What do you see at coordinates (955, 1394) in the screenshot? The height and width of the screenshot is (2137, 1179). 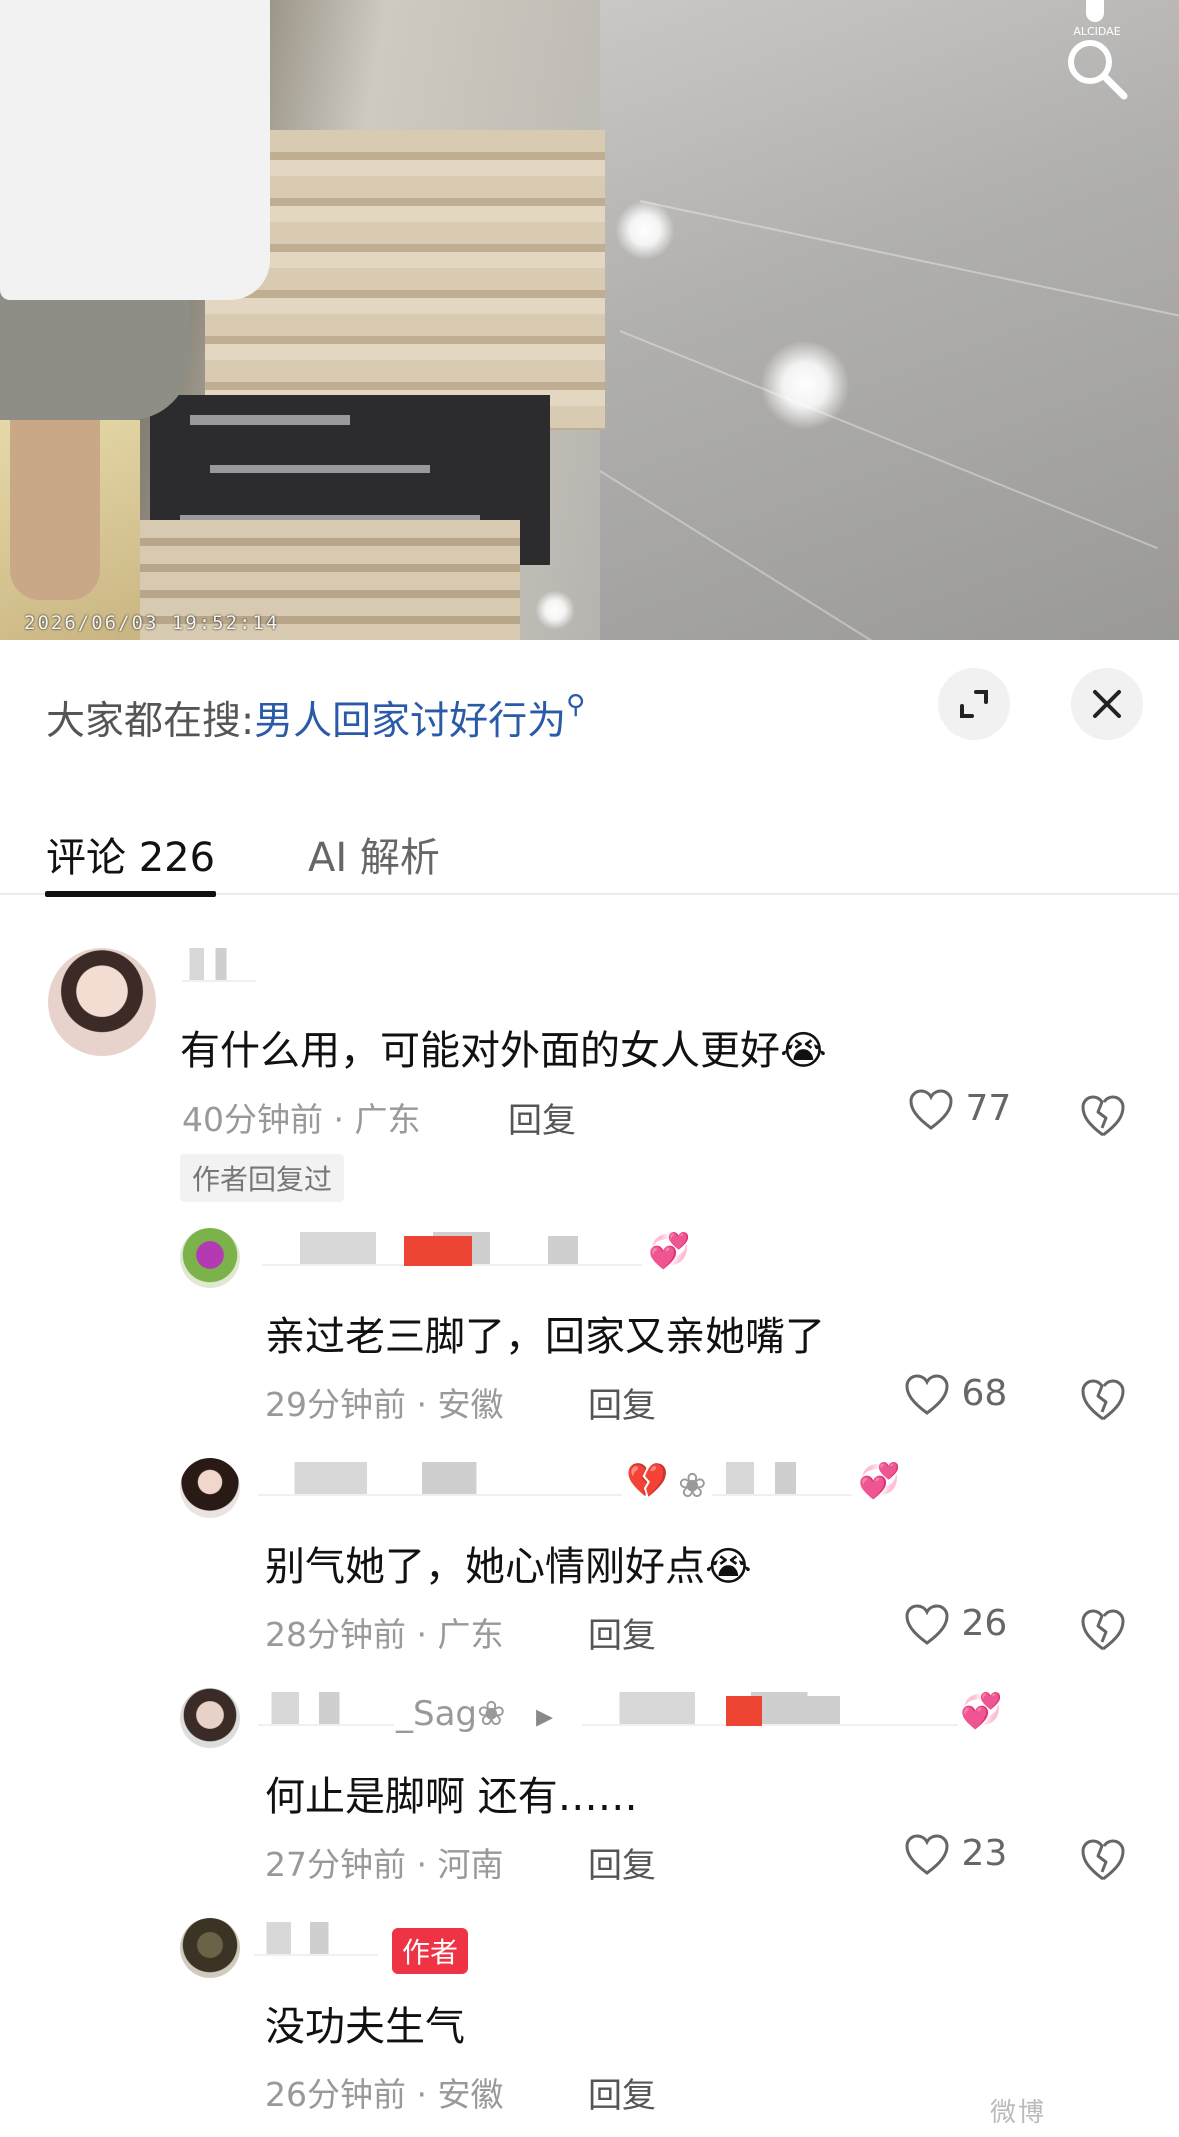 I see `like-button: 68` at bounding box center [955, 1394].